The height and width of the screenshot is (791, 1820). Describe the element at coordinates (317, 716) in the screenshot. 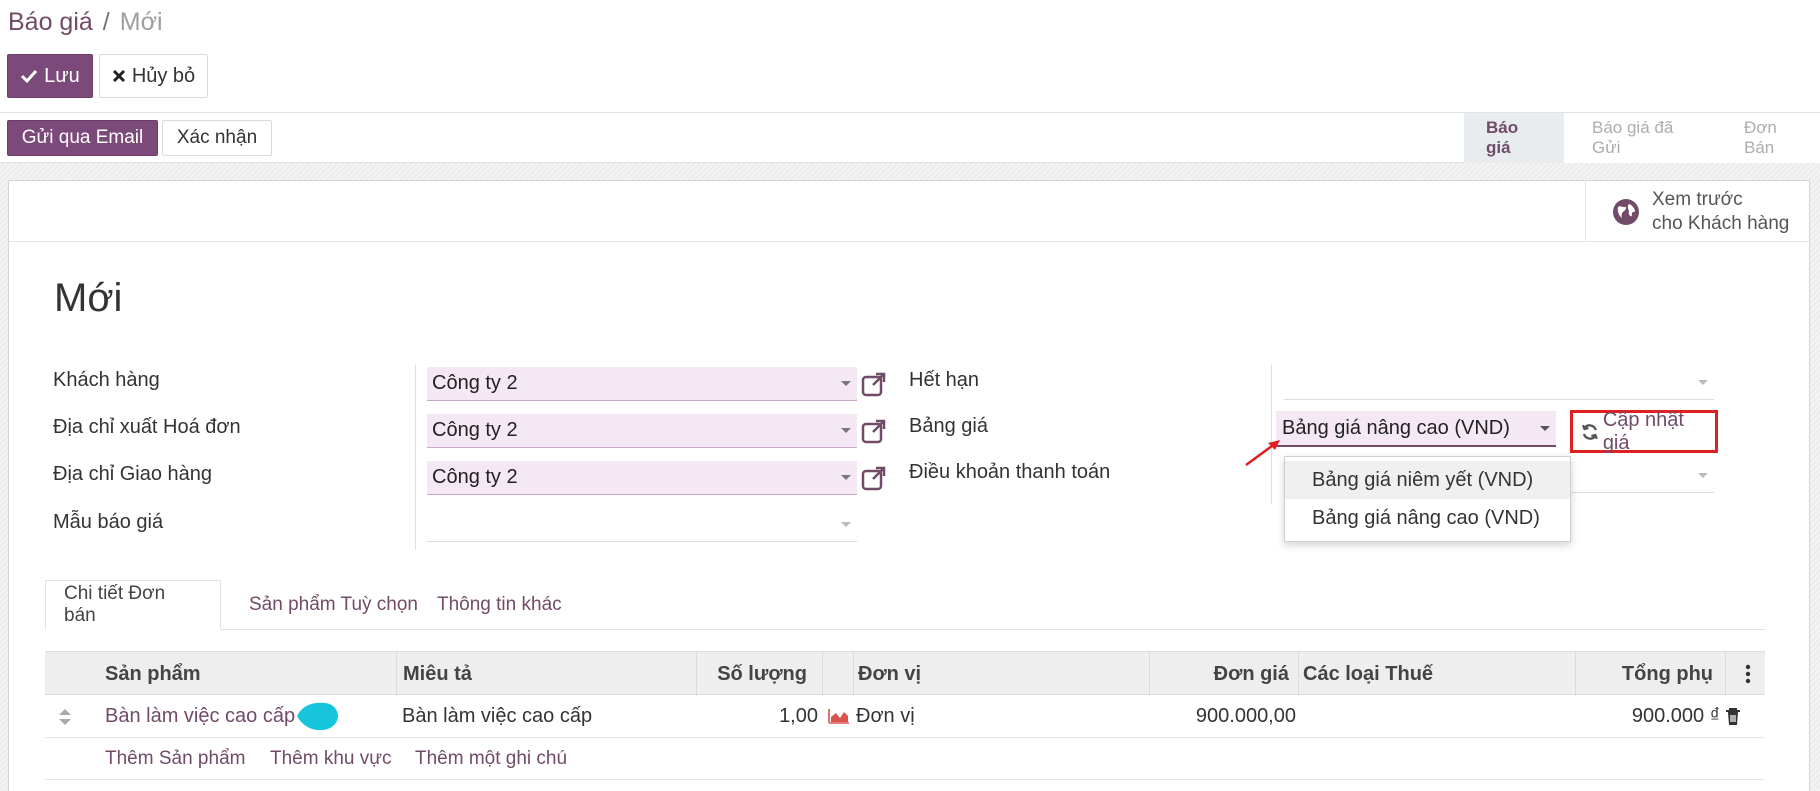

I see `annotation-dot` at that location.